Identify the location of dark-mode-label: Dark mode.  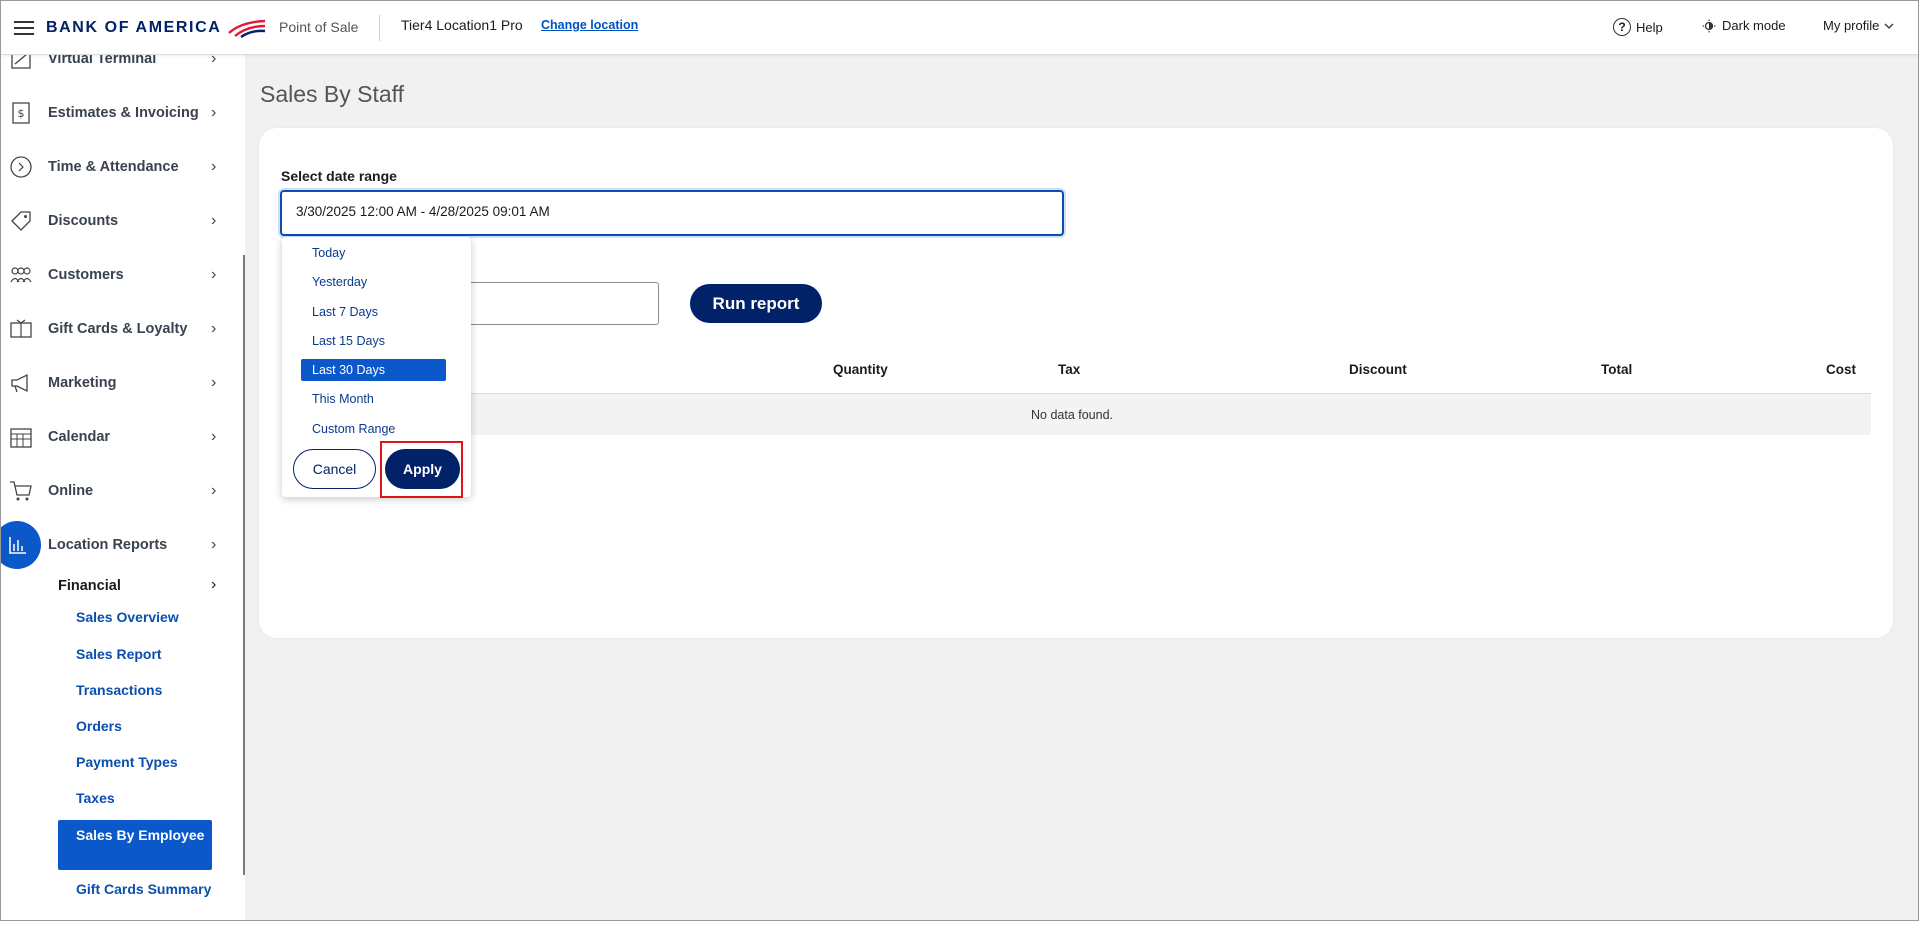
(1754, 25).